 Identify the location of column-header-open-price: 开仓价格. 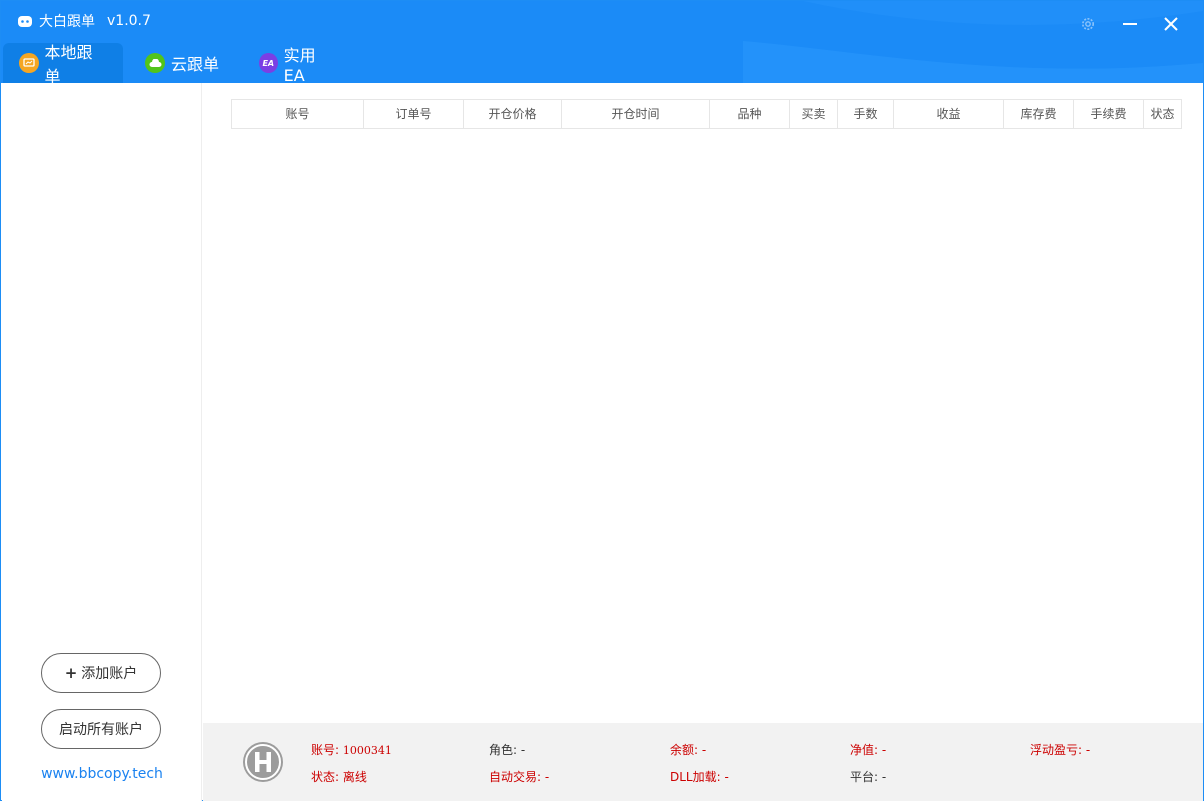
(513, 114).